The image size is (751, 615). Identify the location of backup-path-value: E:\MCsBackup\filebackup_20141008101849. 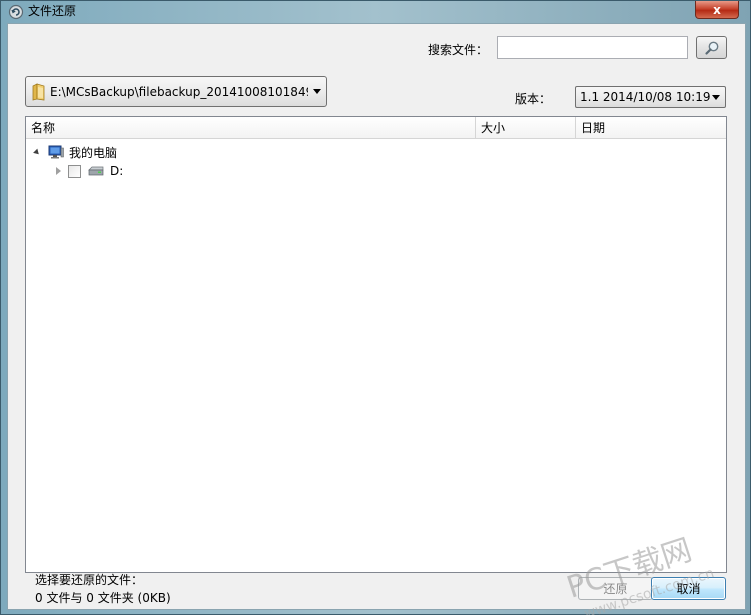
(179, 91).